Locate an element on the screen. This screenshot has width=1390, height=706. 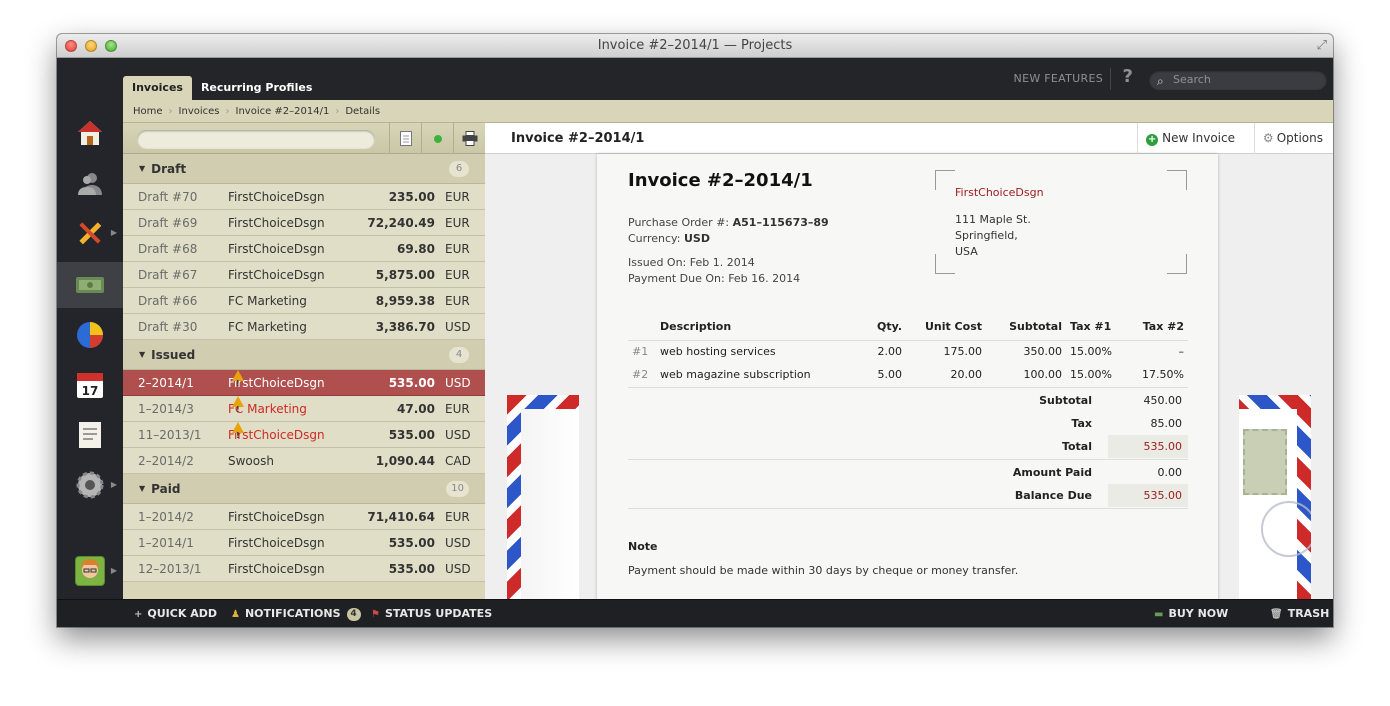
calendar-icon: 17 is located at coordinates (90, 385).